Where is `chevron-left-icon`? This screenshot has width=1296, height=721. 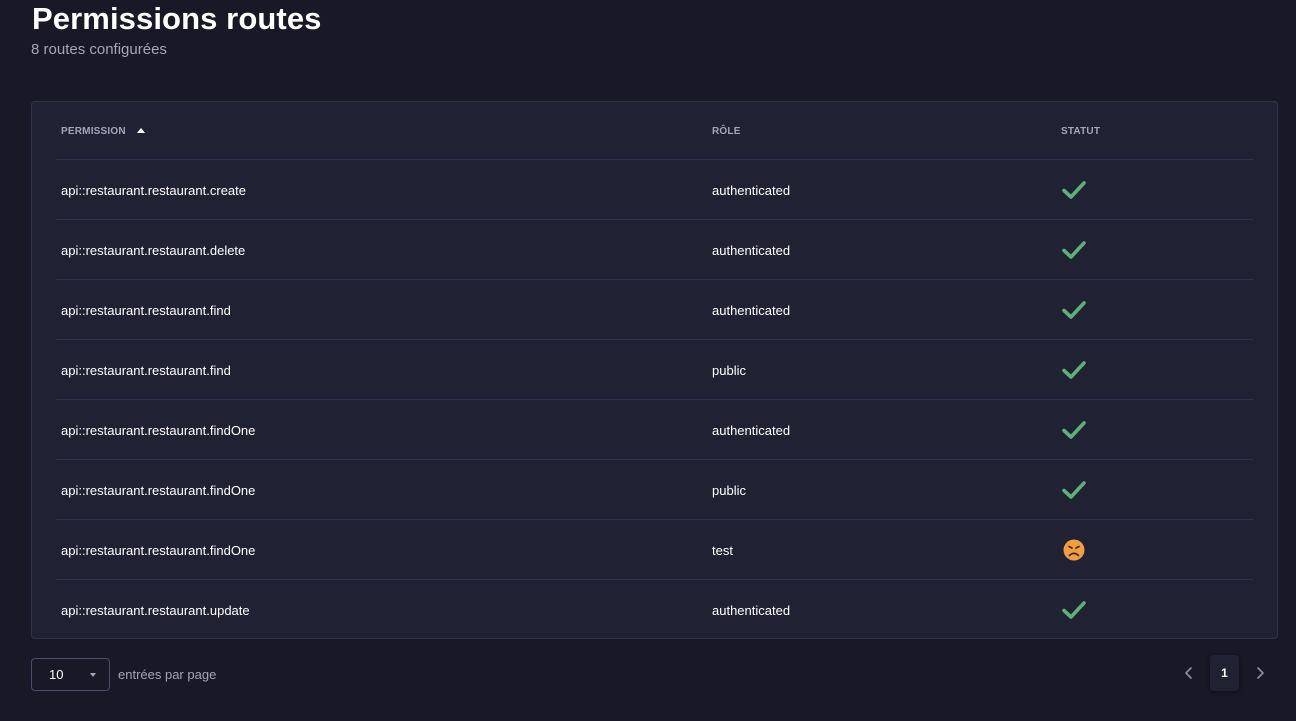 chevron-left-icon is located at coordinates (1188, 673).